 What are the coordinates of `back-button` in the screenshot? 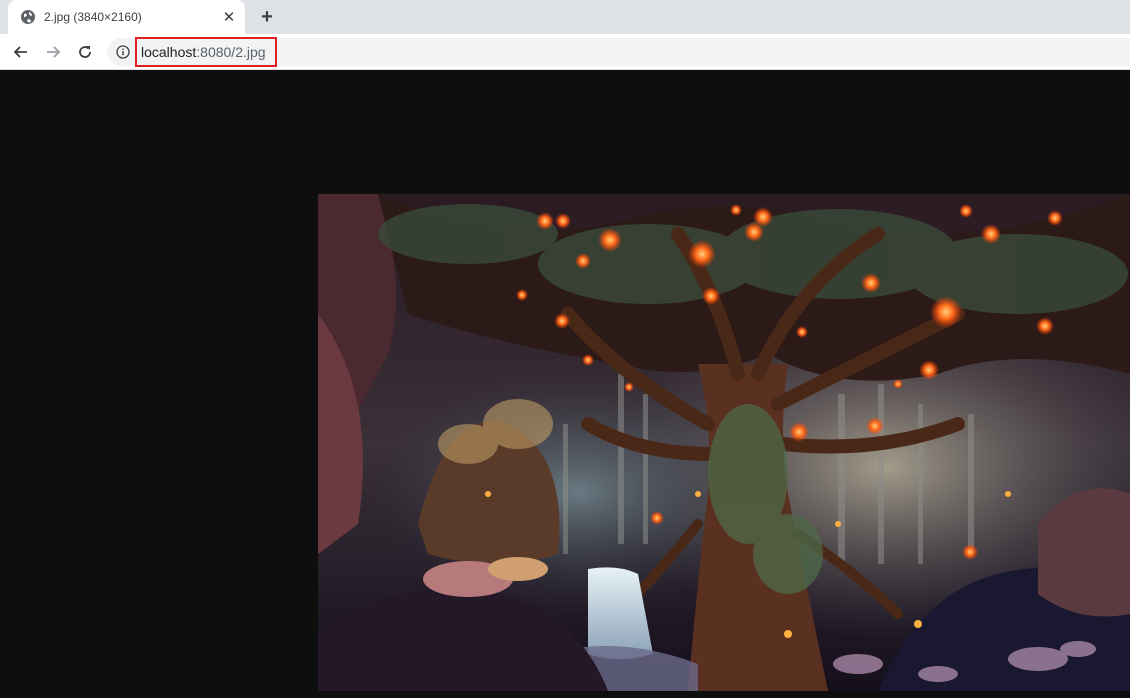 It's located at (21, 52).